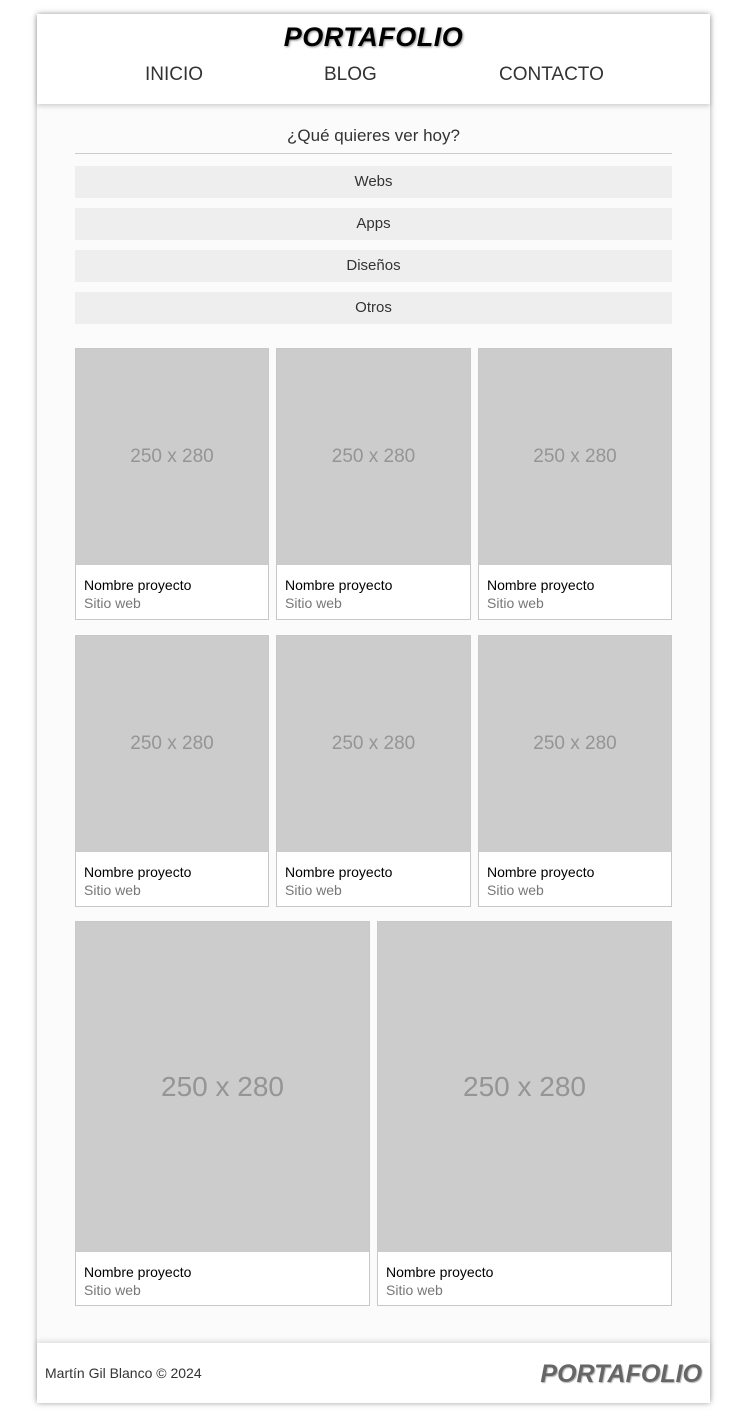 The width and height of the screenshot is (747, 1419). Describe the element at coordinates (373, 153) in the screenshot. I see `divider` at that location.